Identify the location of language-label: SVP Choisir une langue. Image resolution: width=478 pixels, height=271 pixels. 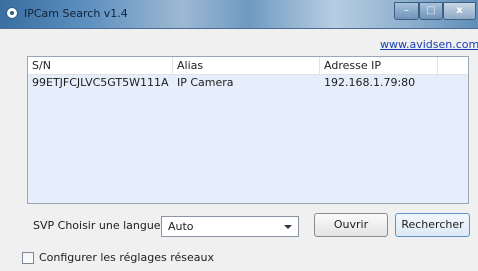
(97, 225).